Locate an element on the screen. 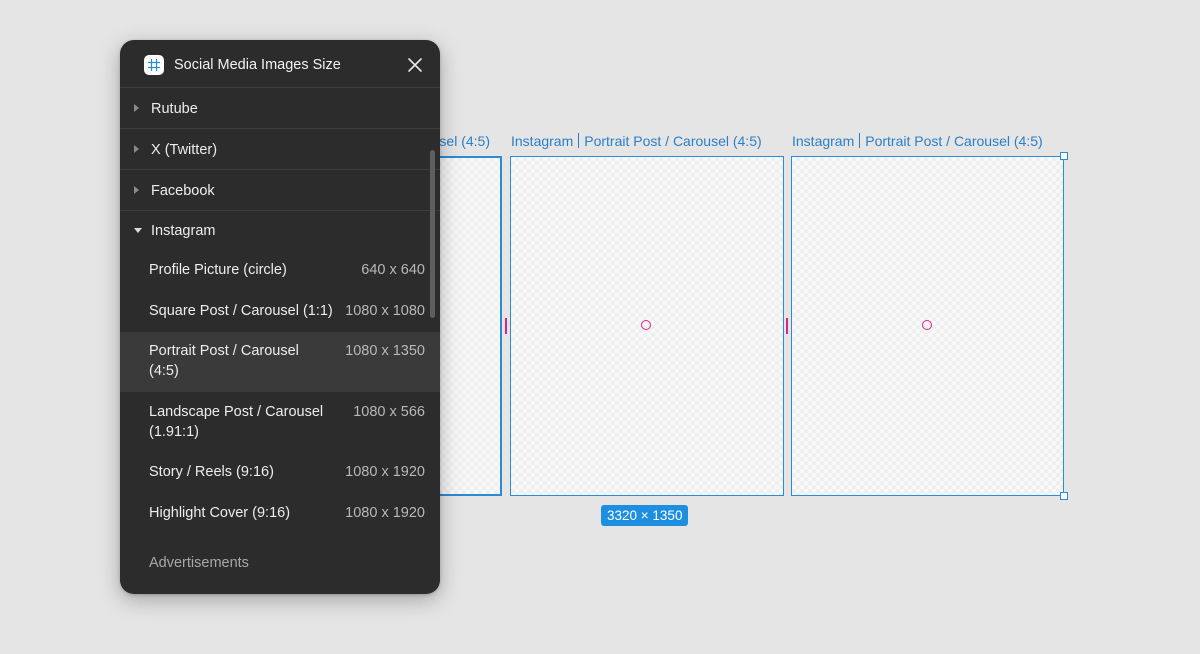 The width and height of the screenshot is (1200, 654). list-item-square-post: Square Post / Carousel (1:1) 1080 x 1080 is located at coordinates (280, 311).